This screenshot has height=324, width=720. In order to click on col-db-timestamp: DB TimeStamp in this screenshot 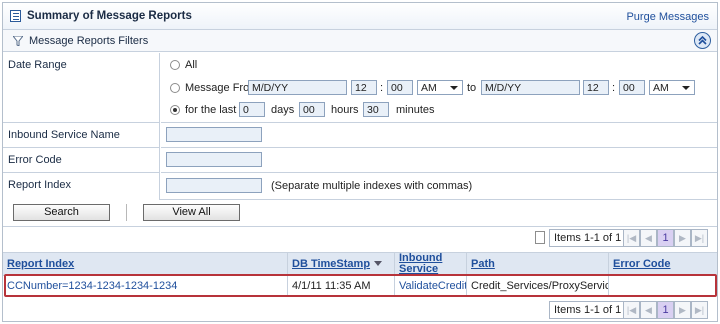, I will do `click(341, 264)`.